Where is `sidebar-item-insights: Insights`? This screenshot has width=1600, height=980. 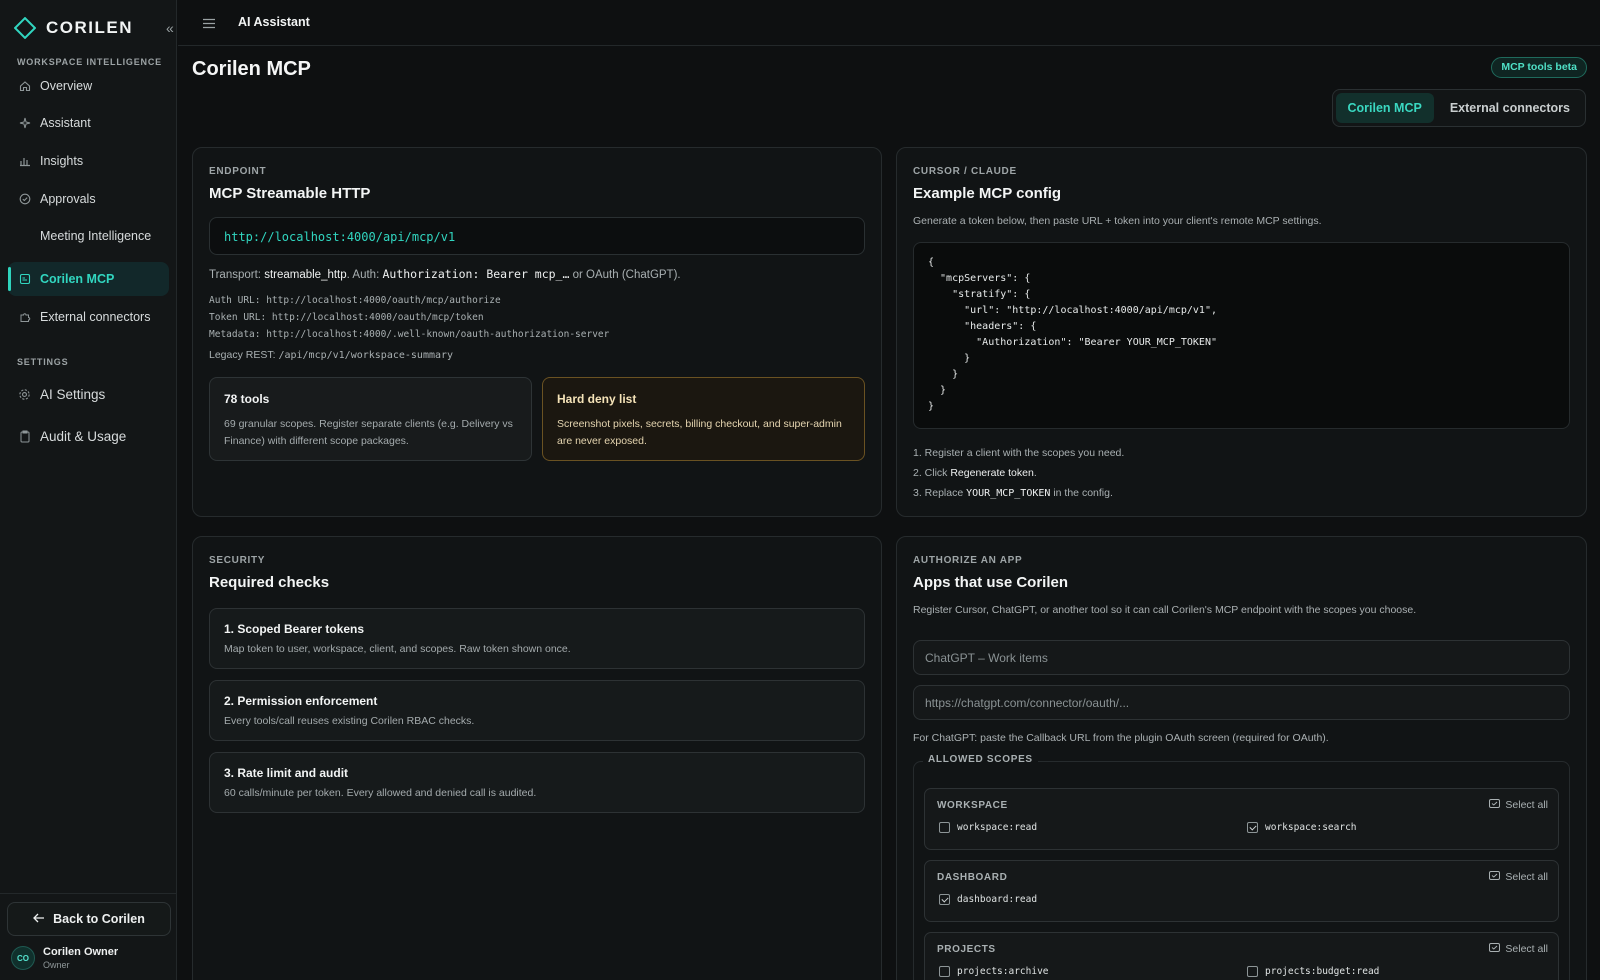
sidebar-item-insights: Insights is located at coordinates (88, 161).